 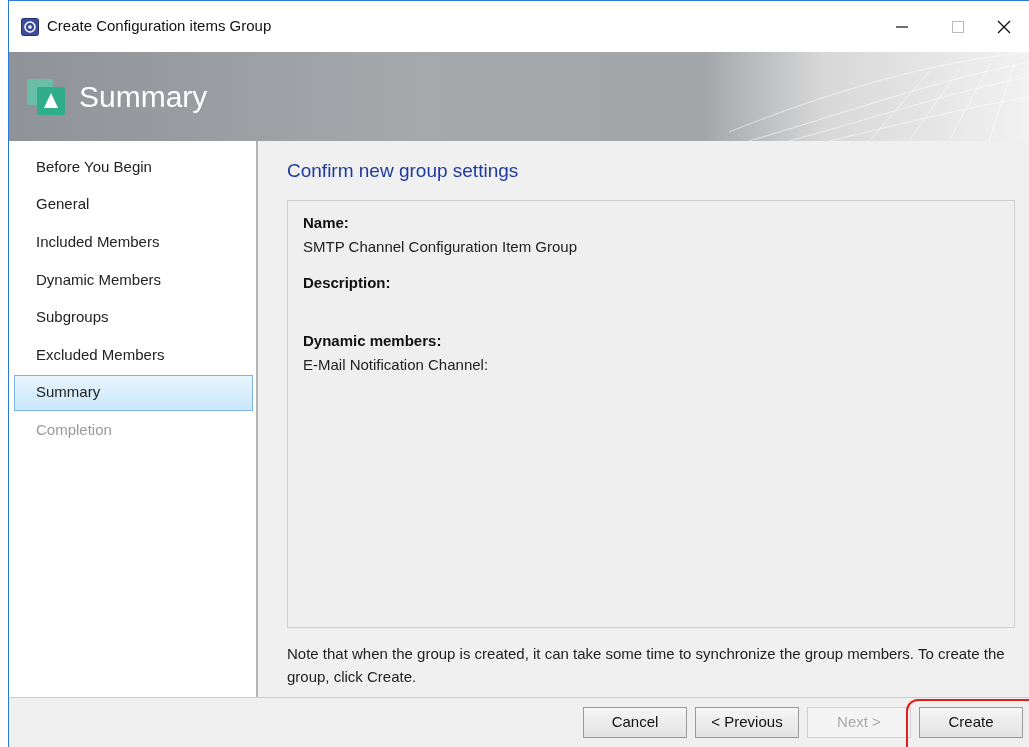 I want to click on sidebar-item: Dynamic Members, so click(x=133, y=279).